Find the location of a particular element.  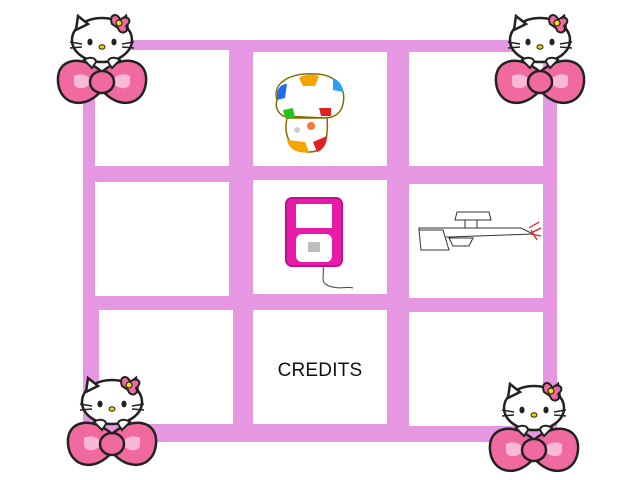

credits-button: CREDITS is located at coordinates (320, 367).